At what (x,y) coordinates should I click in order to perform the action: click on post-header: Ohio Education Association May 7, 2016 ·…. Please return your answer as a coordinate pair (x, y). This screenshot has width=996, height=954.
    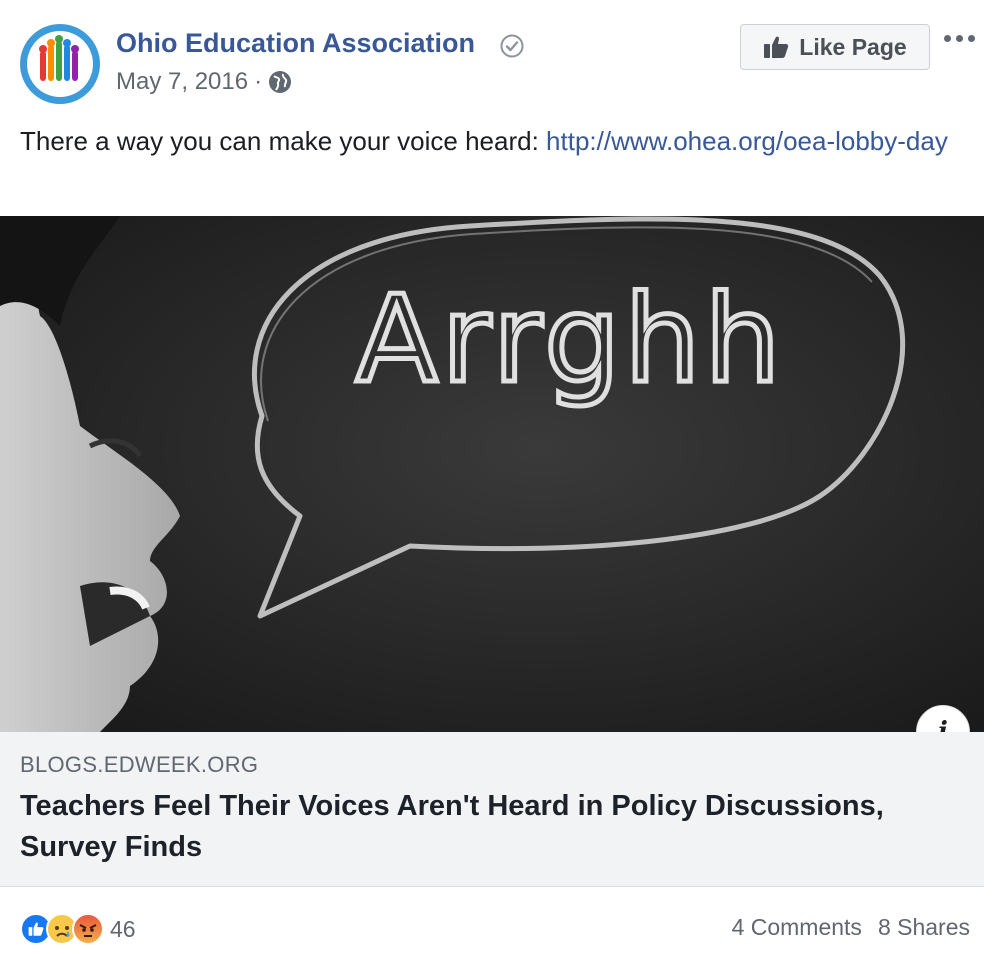
    Looking at the image, I should click on (498, 55).